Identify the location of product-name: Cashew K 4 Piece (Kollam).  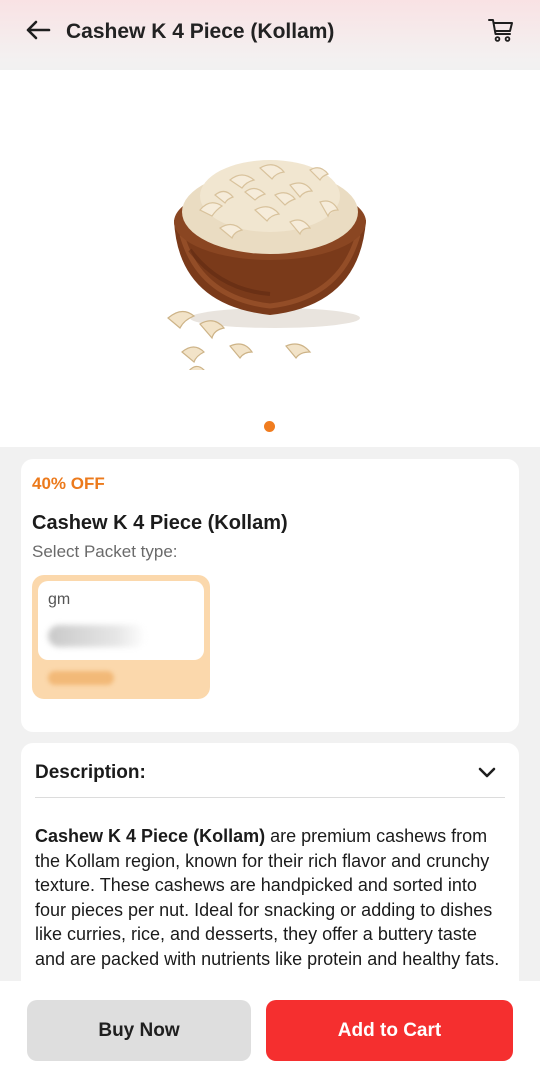
(160, 523).